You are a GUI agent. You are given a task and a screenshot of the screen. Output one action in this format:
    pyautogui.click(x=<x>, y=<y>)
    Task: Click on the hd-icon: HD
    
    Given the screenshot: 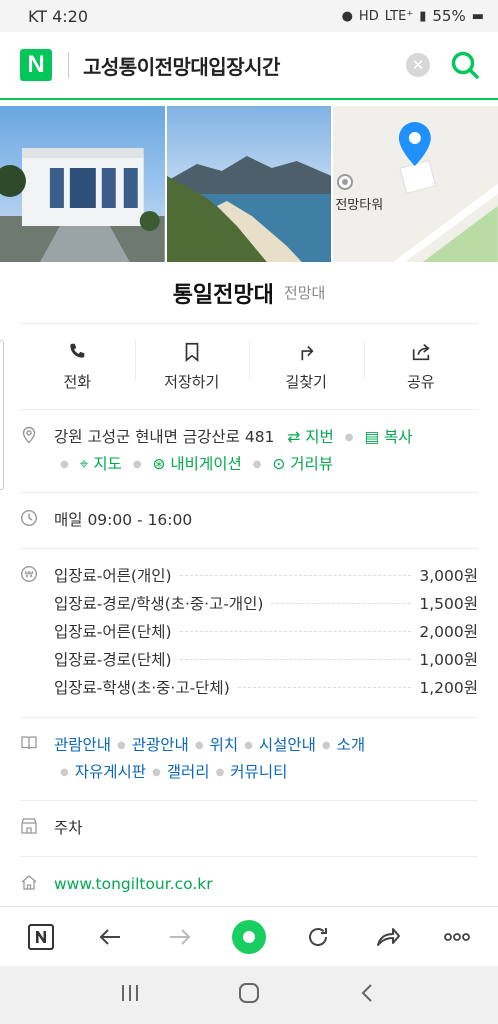 What is the action you would take?
    pyautogui.click(x=368, y=16)
    